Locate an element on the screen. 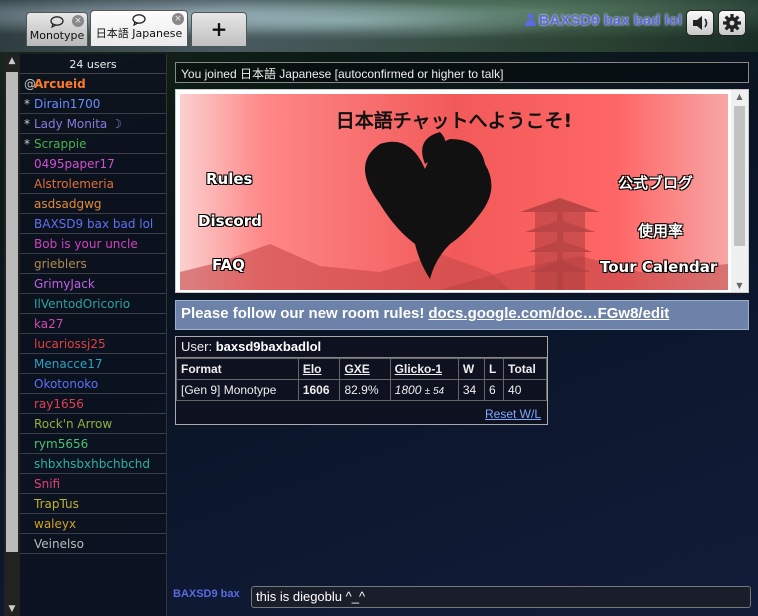  list-item: ka27 is located at coordinates (93, 324).